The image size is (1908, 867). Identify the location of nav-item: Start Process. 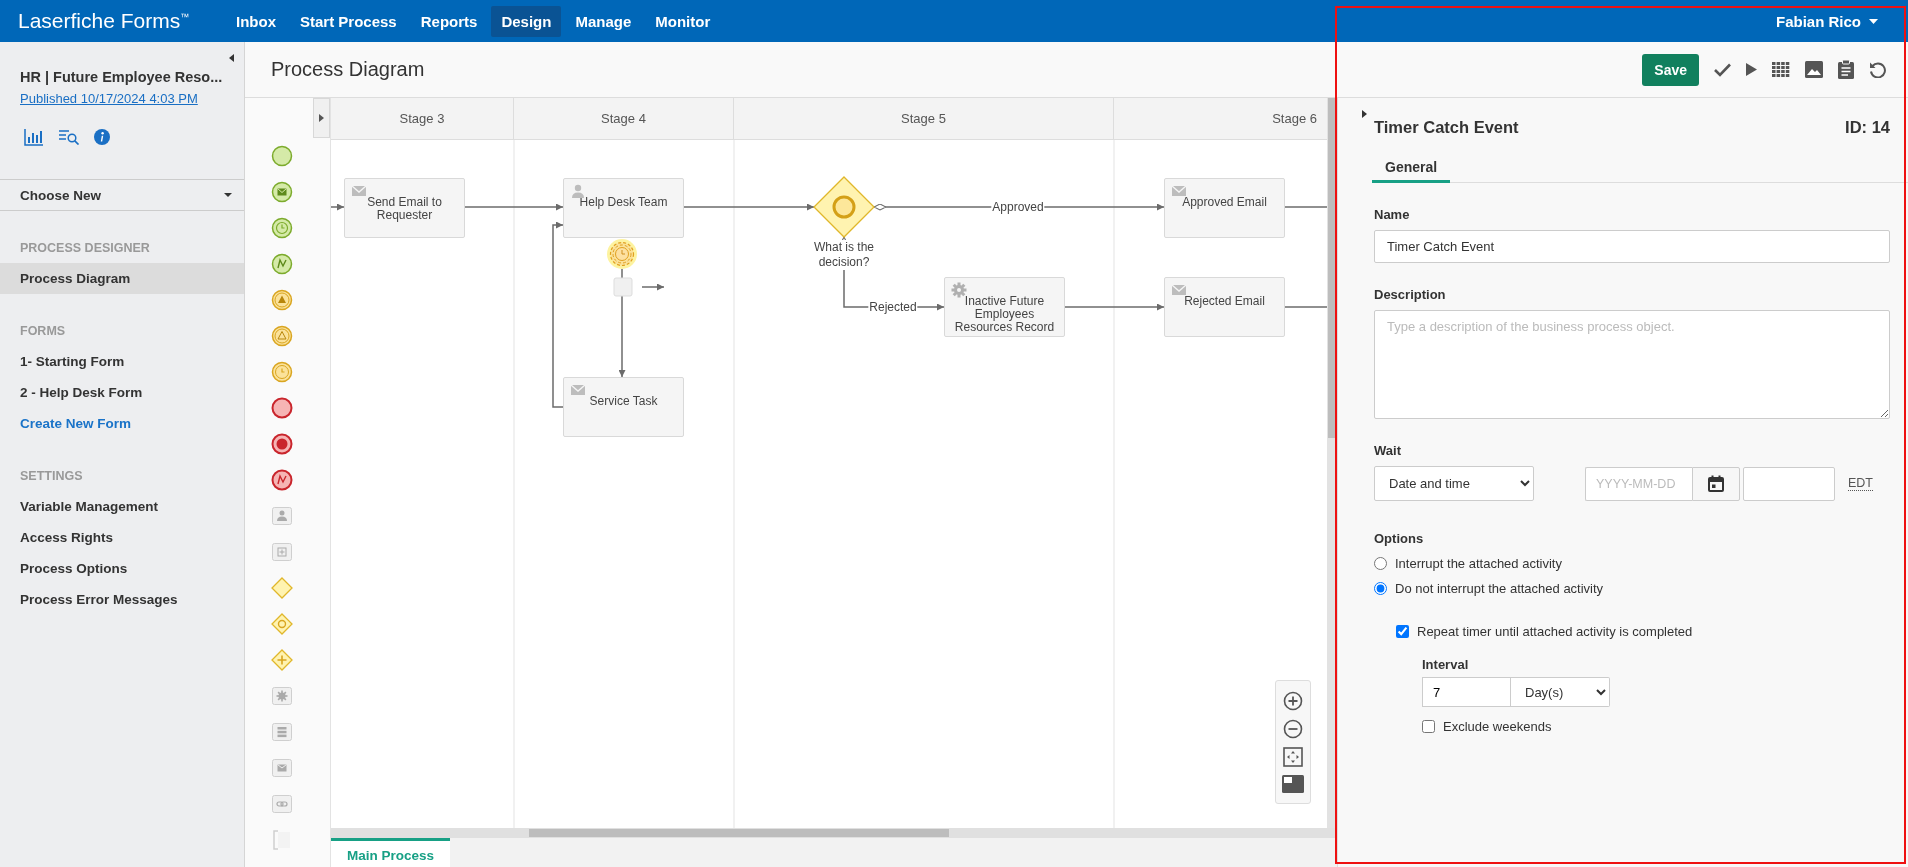
(348, 21).